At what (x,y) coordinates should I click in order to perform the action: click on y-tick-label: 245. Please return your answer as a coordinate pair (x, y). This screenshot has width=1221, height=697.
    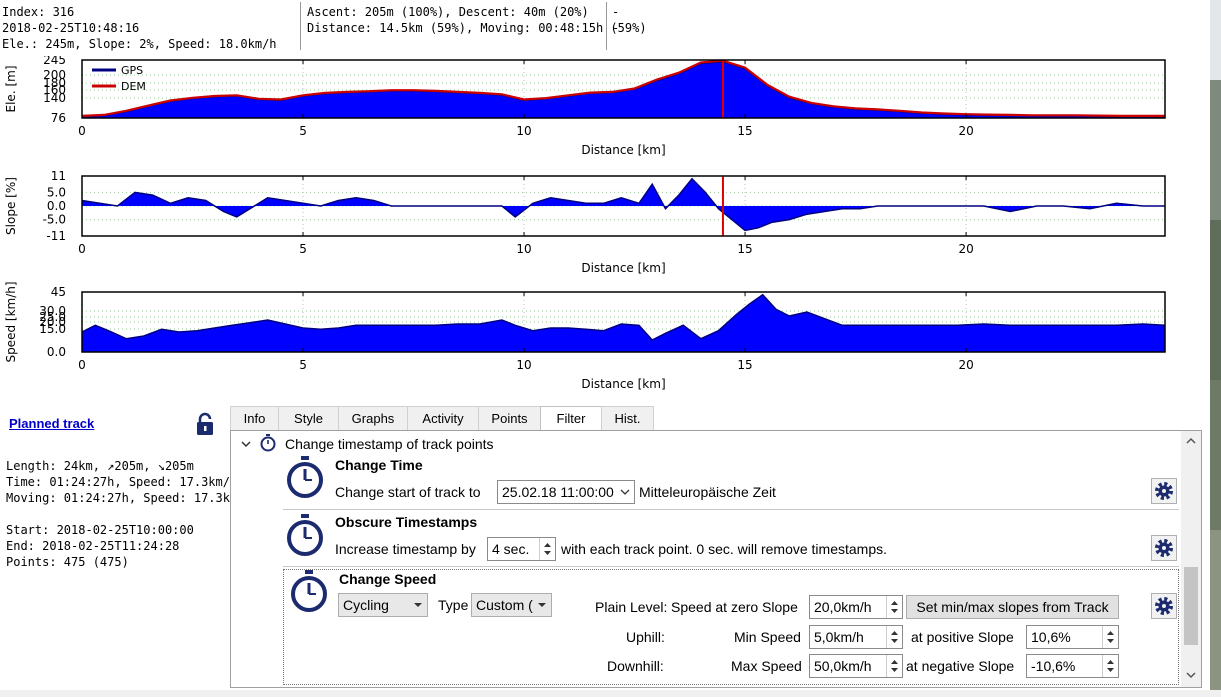
    Looking at the image, I should click on (54, 61).